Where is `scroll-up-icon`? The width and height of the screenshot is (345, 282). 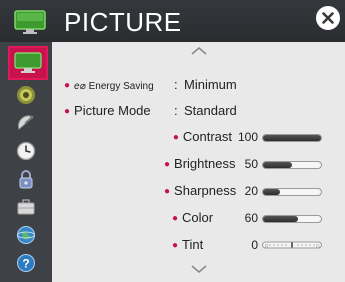 scroll-up-icon is located at coordinates (199, 51).